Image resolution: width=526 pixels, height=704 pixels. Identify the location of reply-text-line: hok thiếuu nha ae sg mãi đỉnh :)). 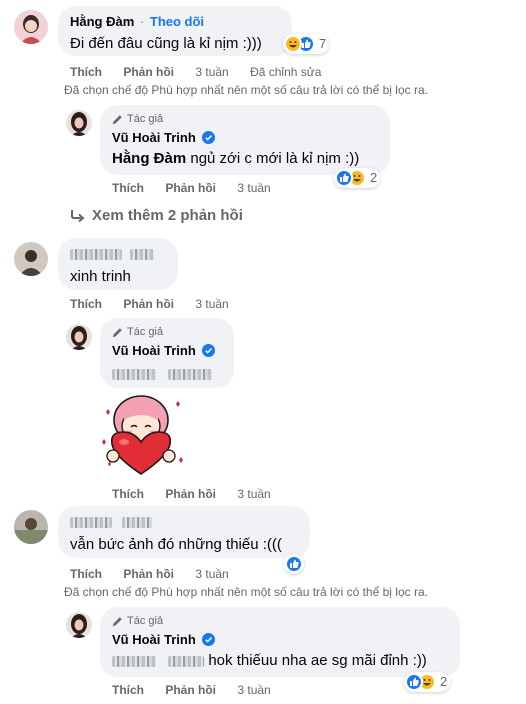
(280, 661).